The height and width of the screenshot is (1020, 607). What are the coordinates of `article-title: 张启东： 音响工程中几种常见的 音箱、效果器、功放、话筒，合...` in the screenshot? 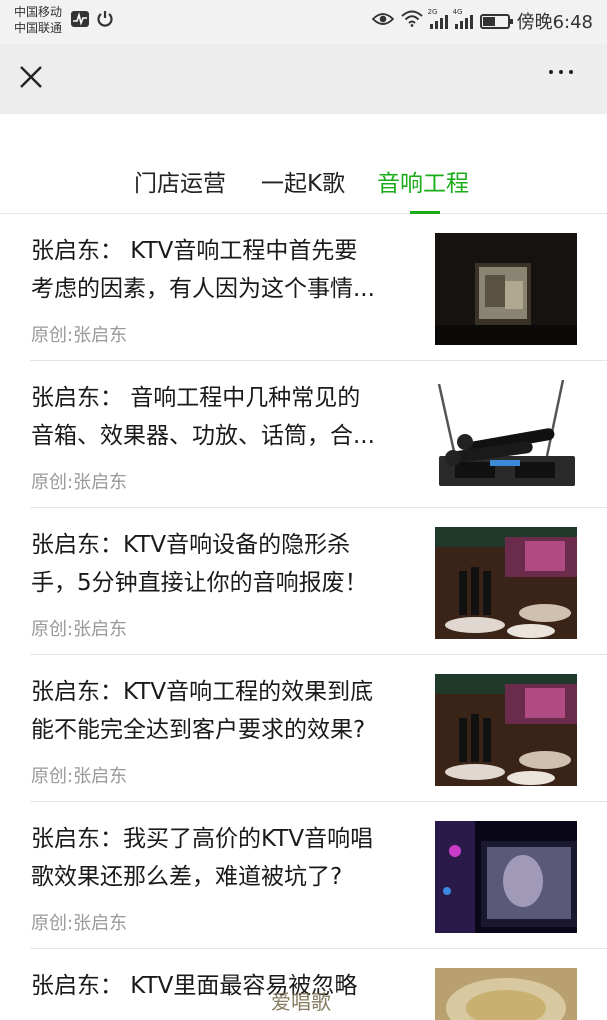 It's located at (223, 417).